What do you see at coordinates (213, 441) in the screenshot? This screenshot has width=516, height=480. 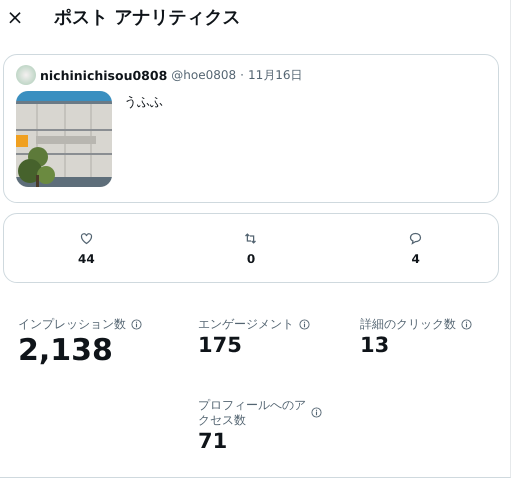 I see `metric-value: 71` at bounding box center [213, 441].